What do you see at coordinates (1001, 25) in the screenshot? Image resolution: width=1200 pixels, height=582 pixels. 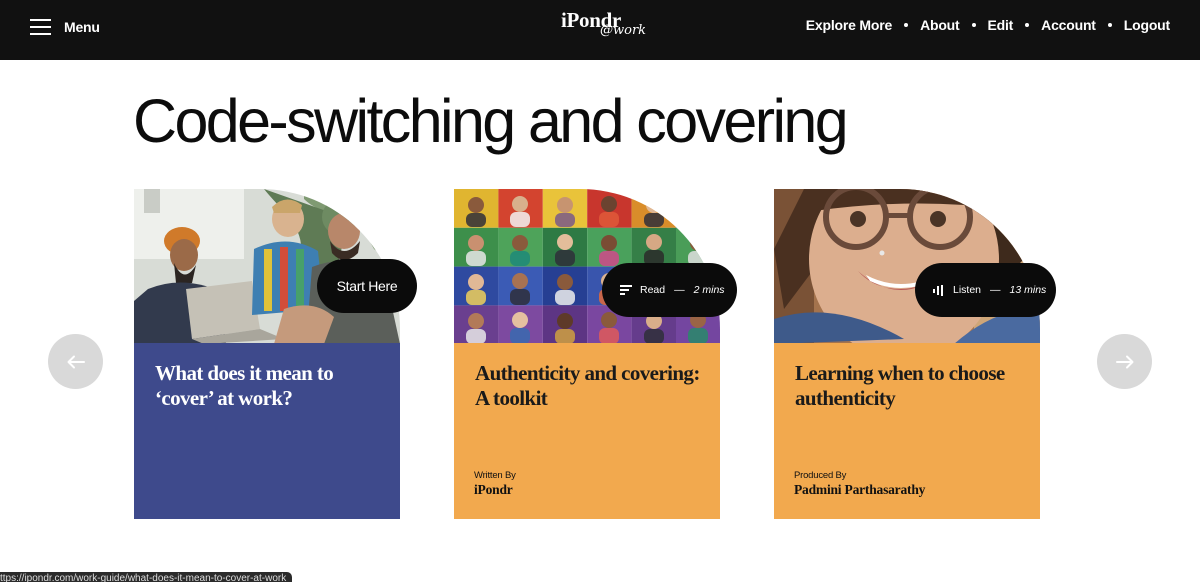 I see `nav-edit-link: Edit` at bounding box center [1001, 25].